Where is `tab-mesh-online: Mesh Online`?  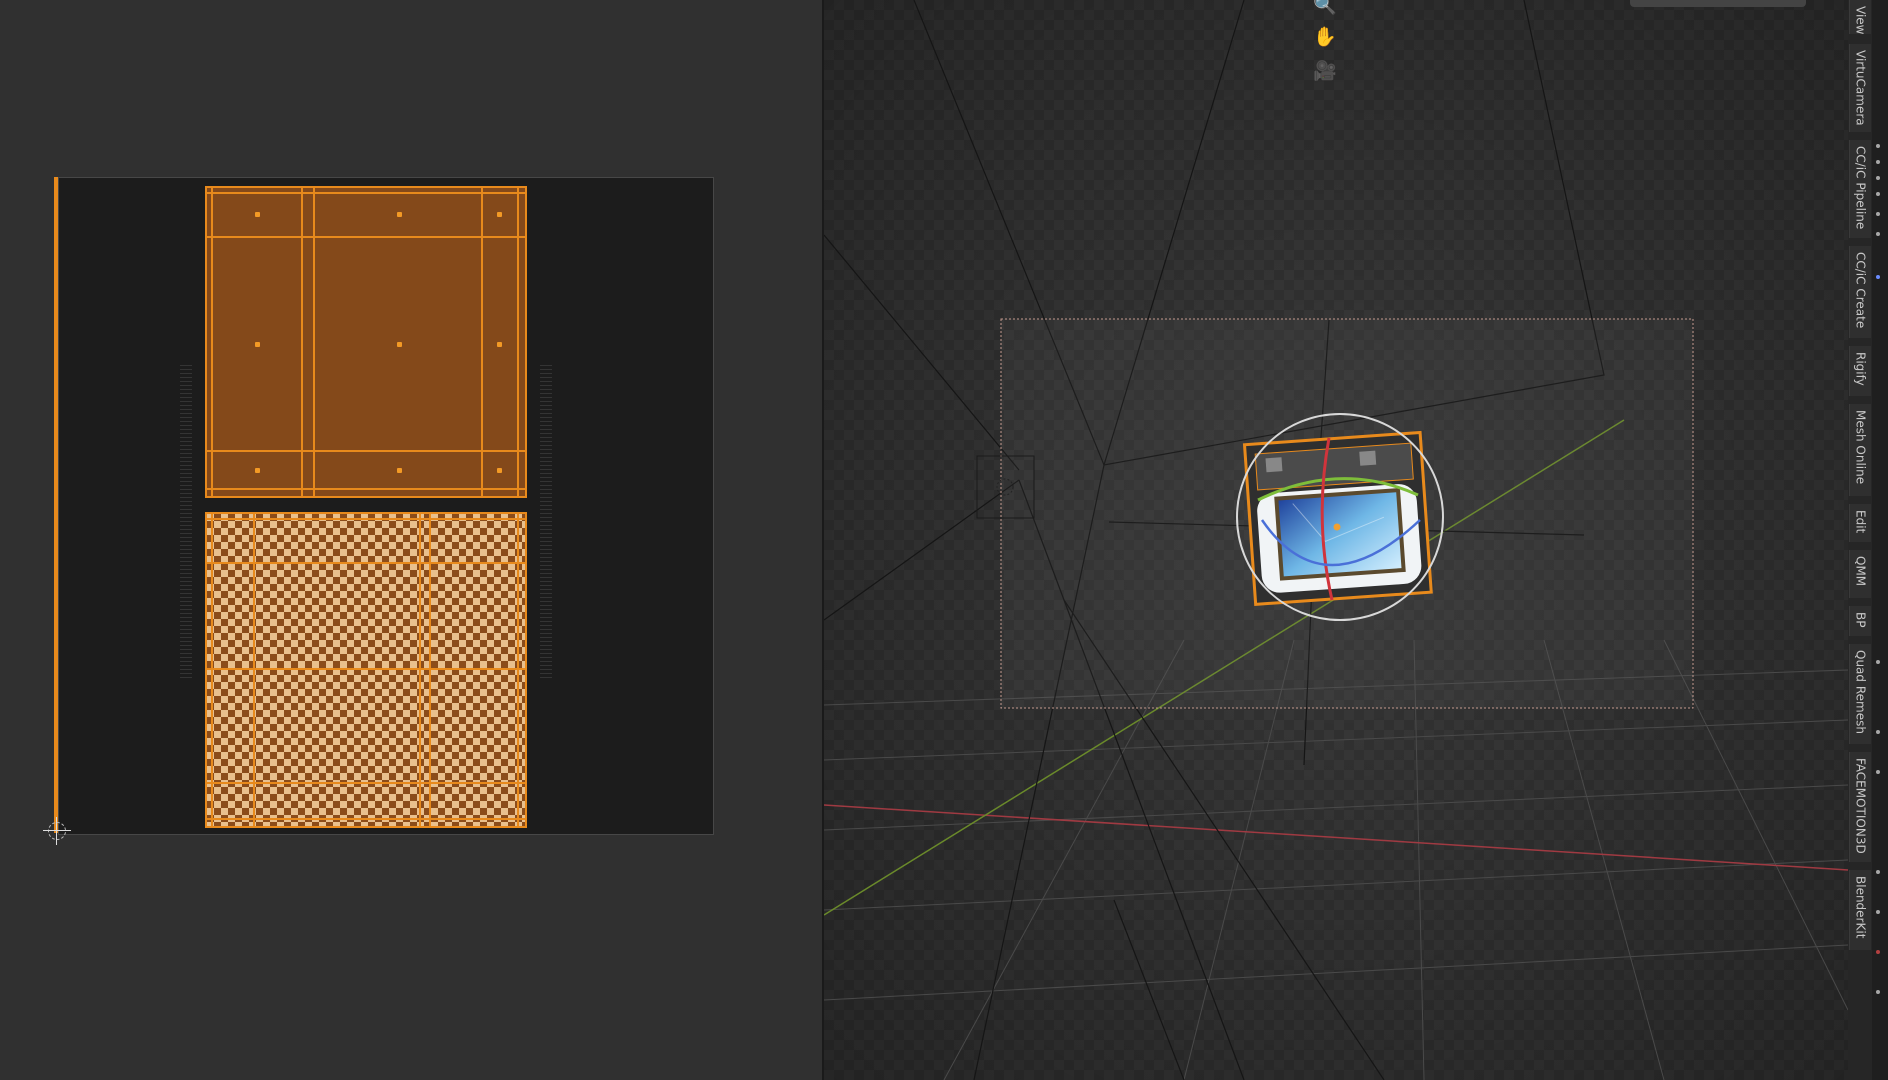 tab-mesh-online: Mesh Online is located at coordinates (1860, 450).